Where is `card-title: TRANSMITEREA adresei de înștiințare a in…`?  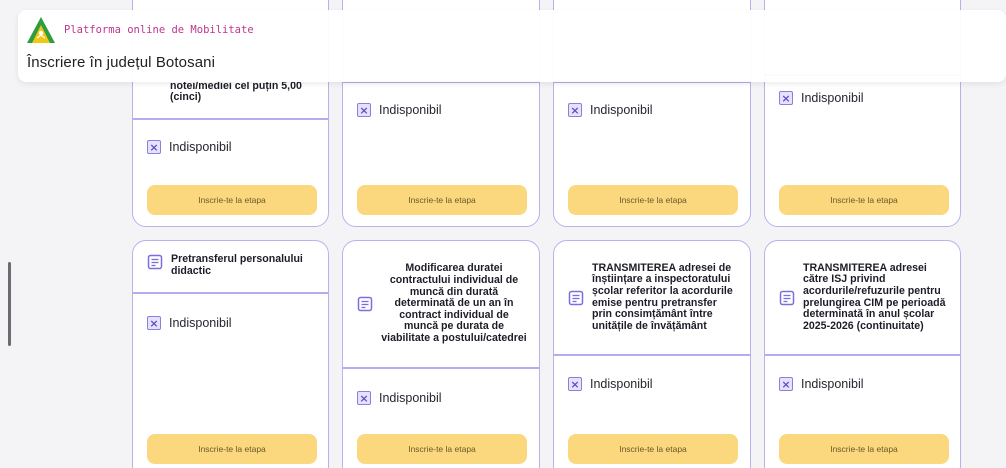 card-title: TRANSMITEREA adresei de înștiințare a in… is located at coordinates (662, 296).